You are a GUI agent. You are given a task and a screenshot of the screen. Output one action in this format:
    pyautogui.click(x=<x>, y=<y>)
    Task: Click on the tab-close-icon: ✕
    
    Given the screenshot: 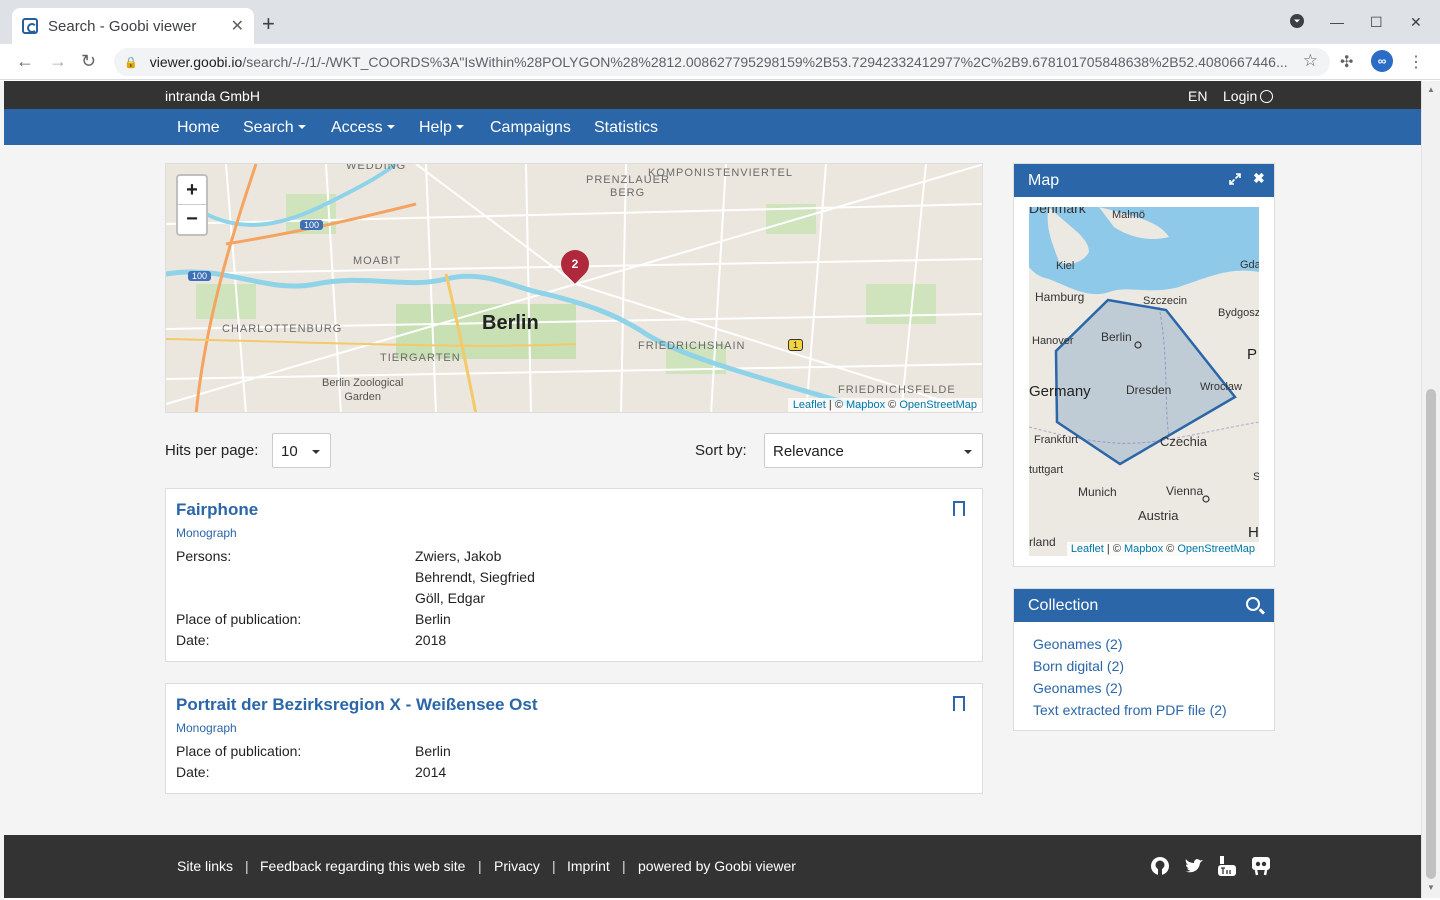 What is the action you would take?
    pyautogui.click(x=237, y=26)
    